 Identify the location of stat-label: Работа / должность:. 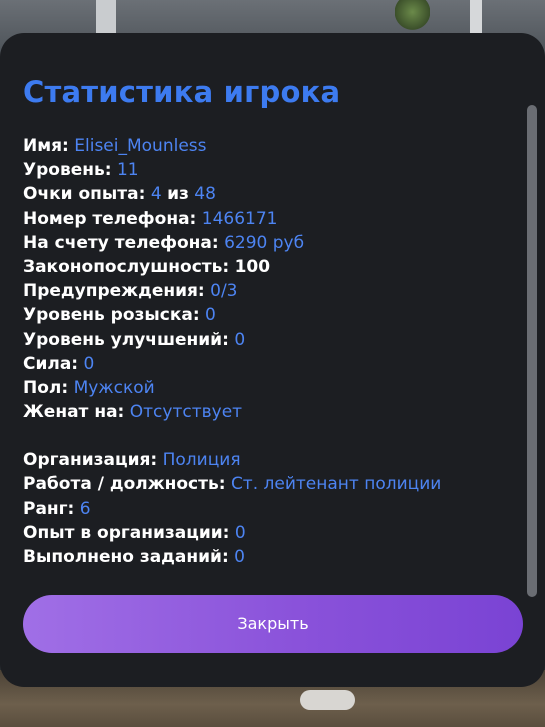
(124, 484).